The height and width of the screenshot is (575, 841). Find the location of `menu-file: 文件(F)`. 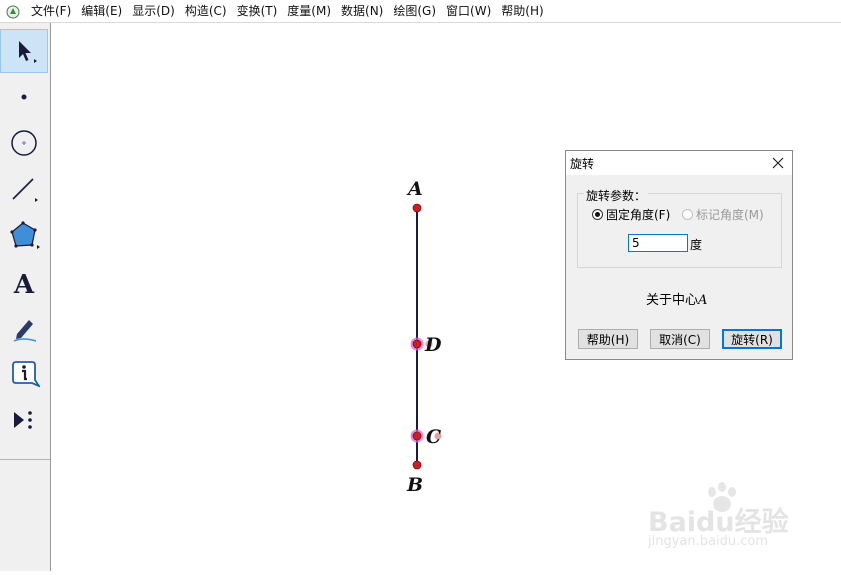

menu-file: 文件(F) is located at coordinates (51, 11).